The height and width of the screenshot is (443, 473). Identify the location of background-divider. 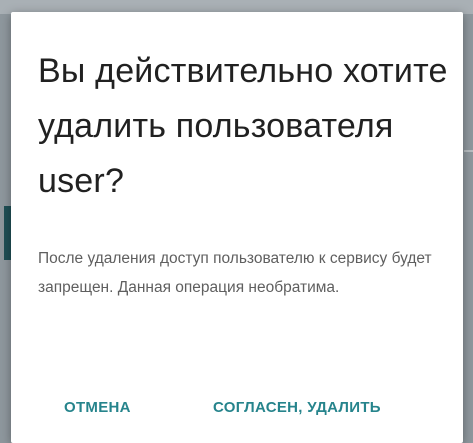
(468, 151).